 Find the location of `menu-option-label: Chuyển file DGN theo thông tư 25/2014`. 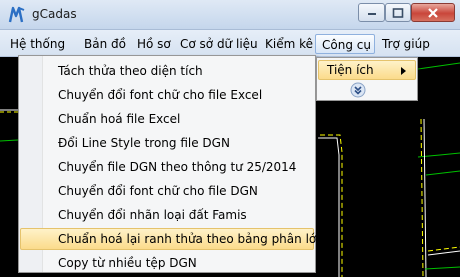

menu-option-label: Chuyển file DGN theo thông tư 25/2014 is located at coordinates (177, 167).